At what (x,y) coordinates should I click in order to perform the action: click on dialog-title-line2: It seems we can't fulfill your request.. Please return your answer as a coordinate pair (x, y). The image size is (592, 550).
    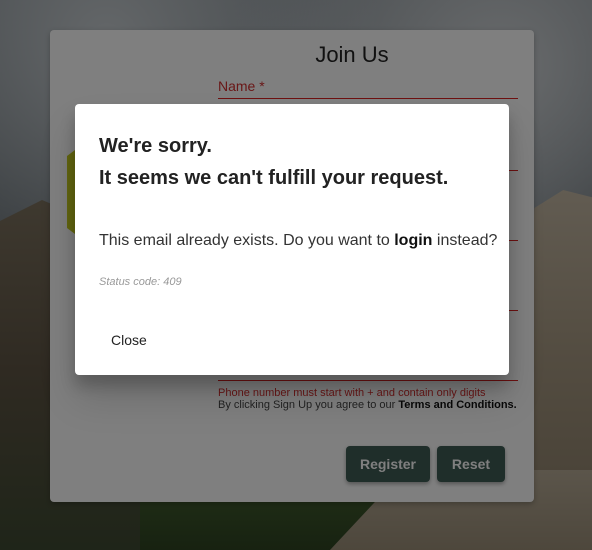
    Looking at the image, I should click on (274, 178).